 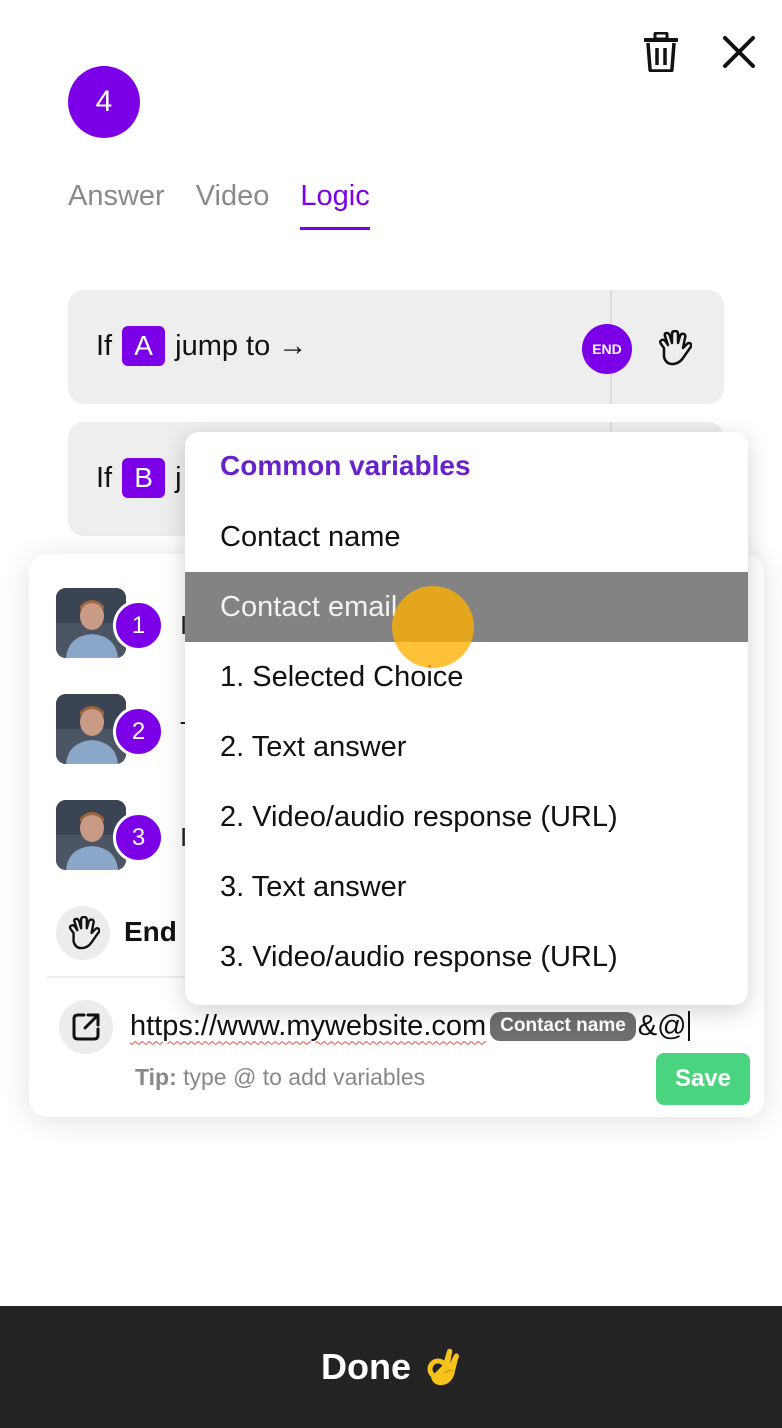 What do you see at coordinates (607, 349) in the screenshot?
I see `jump-target-badge: END` at bounding box center [607, 349].